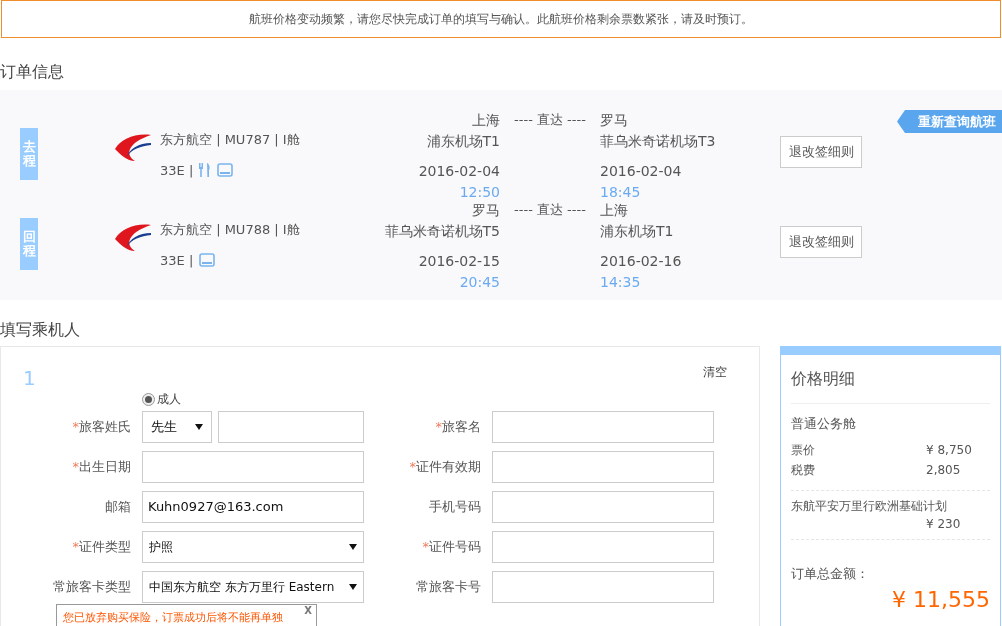 The width and height of the screenshot is (1002, 626). What do you see at coordinates (715, 372) in the screenshot?
I see `clear-link: 清空` at bounding box center [715, 372].